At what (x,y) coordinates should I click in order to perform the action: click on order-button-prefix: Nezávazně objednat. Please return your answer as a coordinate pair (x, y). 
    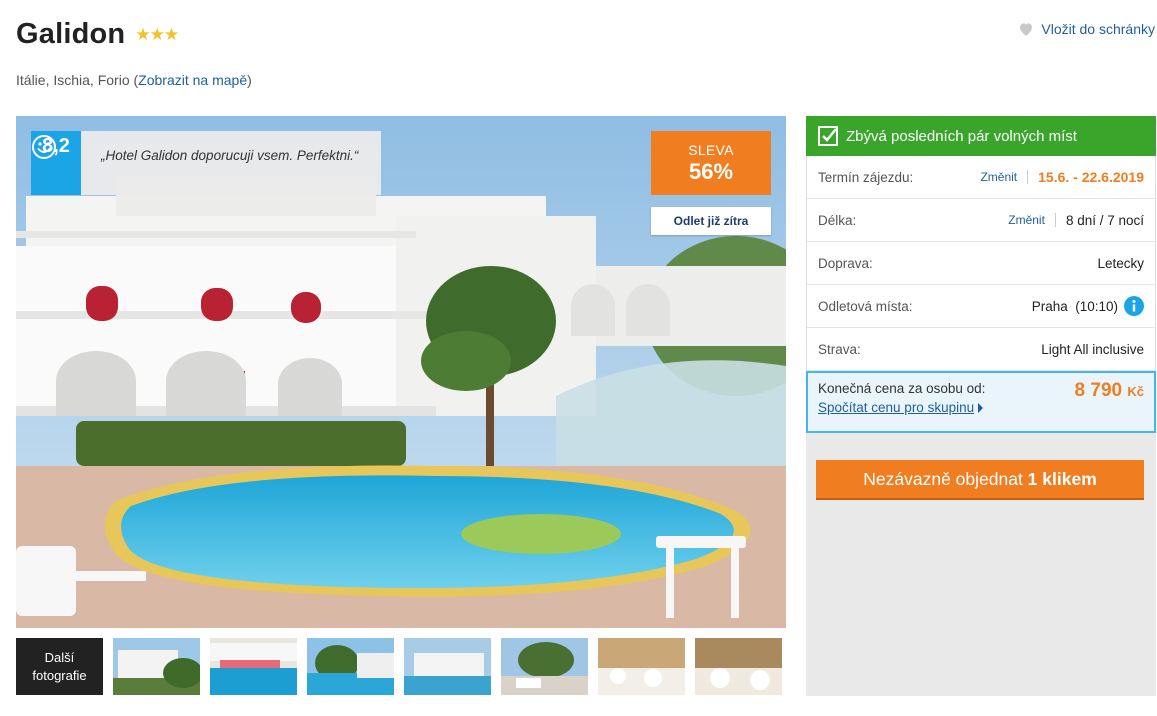
    Looking at the image, I should click on (945, 479).